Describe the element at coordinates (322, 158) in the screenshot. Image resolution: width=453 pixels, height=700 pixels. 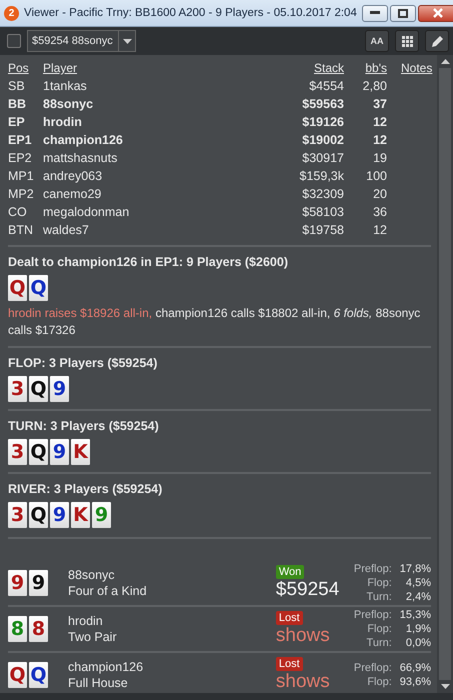
I see `table-cell-text: $30917` at that location.